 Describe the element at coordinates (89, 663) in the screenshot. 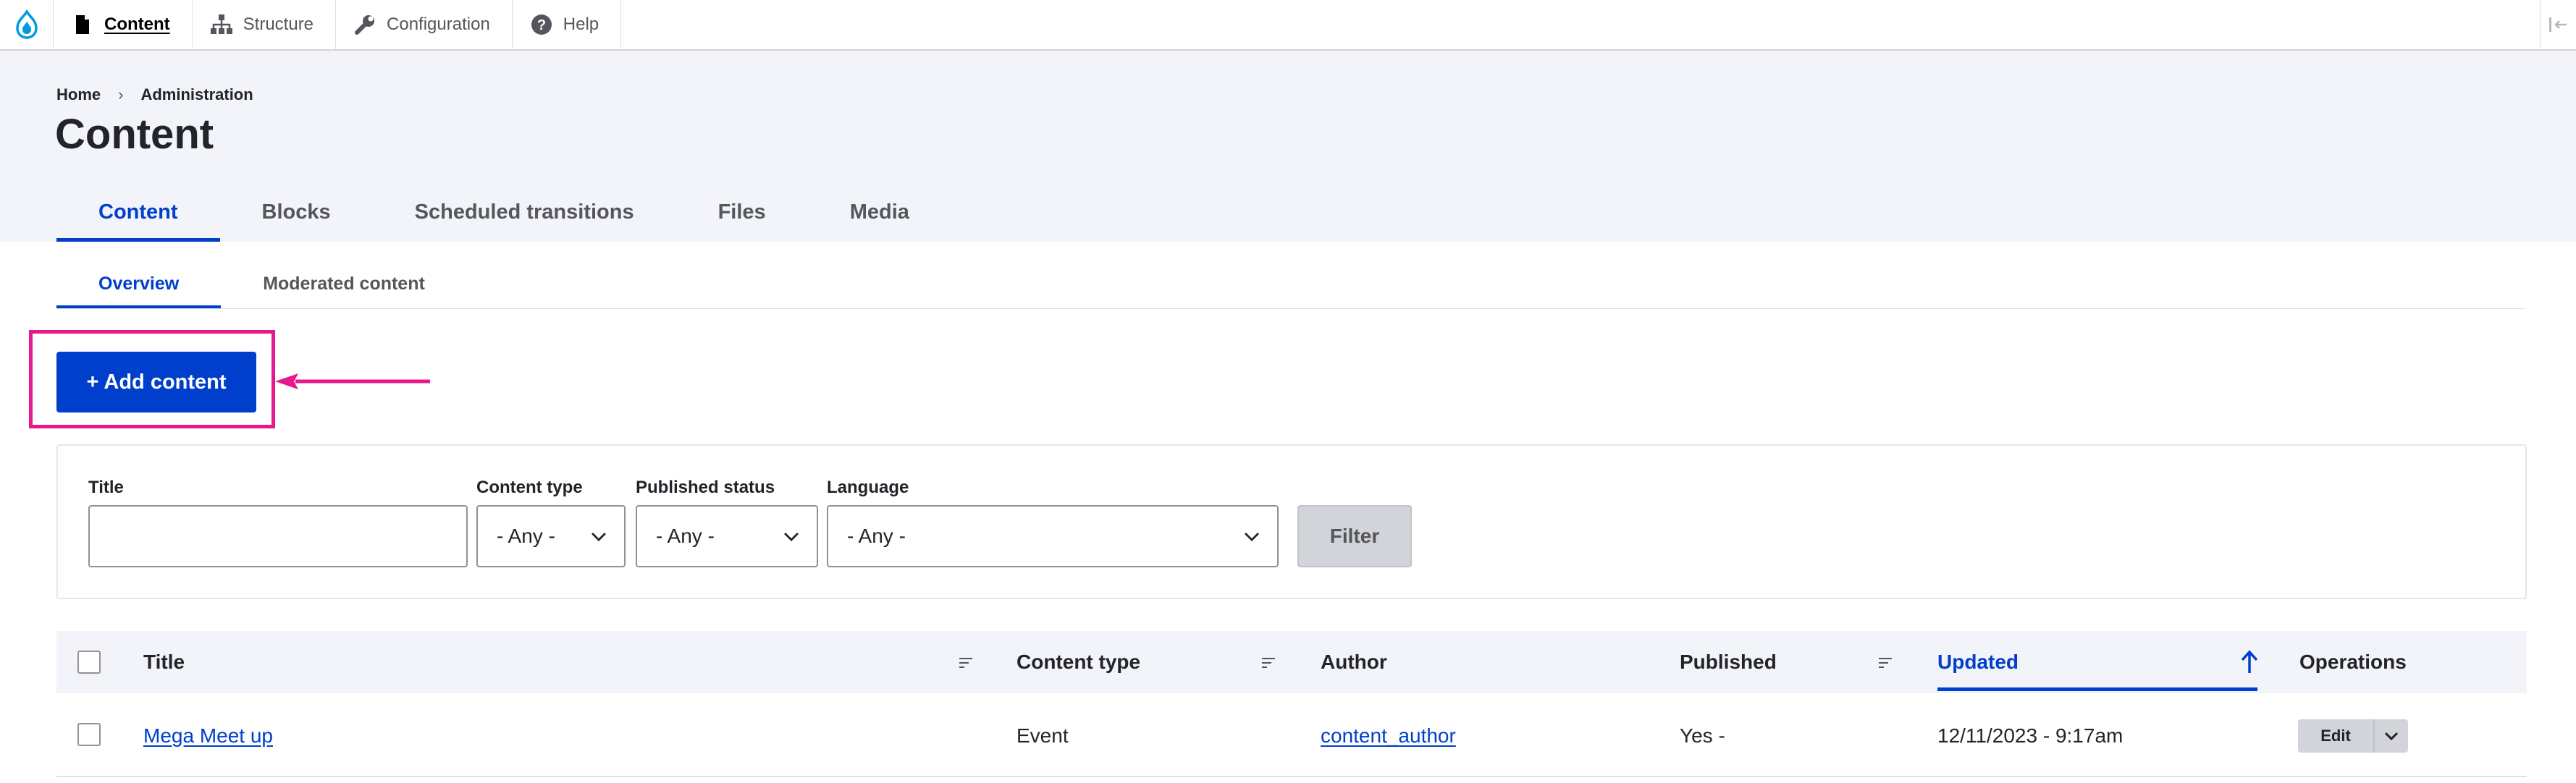

I see `select-all-checkbox` at that location.